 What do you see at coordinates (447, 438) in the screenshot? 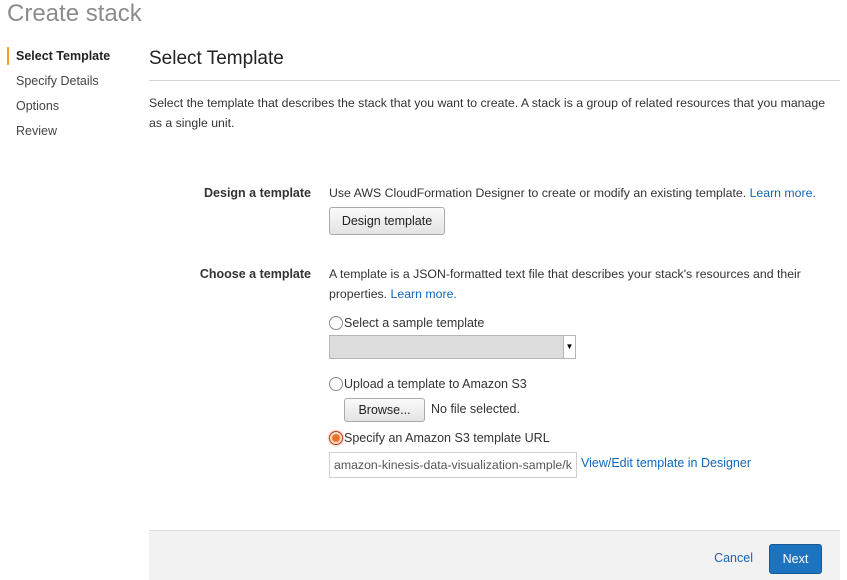
I see `radio-url-label: Specify an Amazon S3 template URL` at bounding box center [447, 438].